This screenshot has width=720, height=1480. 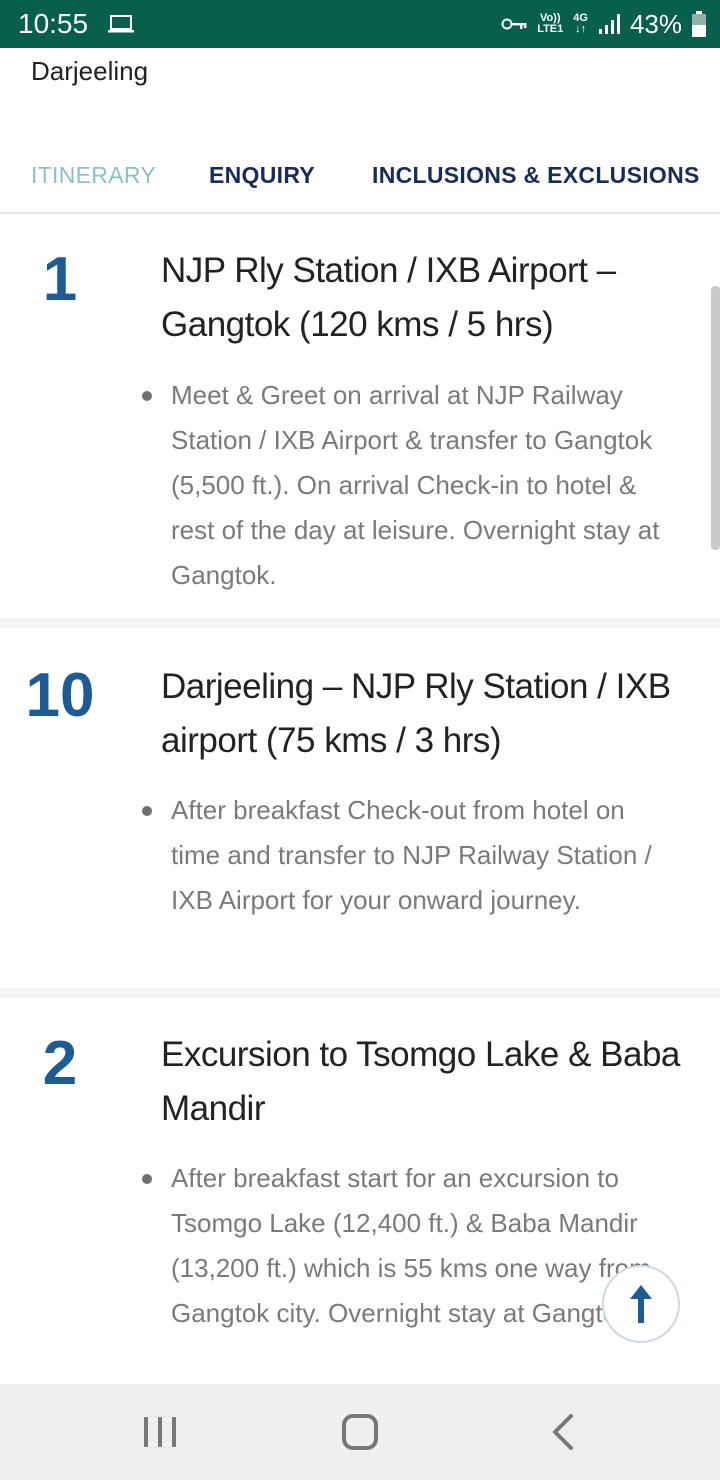 I want to click on page-title: Darjeeling, so click(x=90, y=71).